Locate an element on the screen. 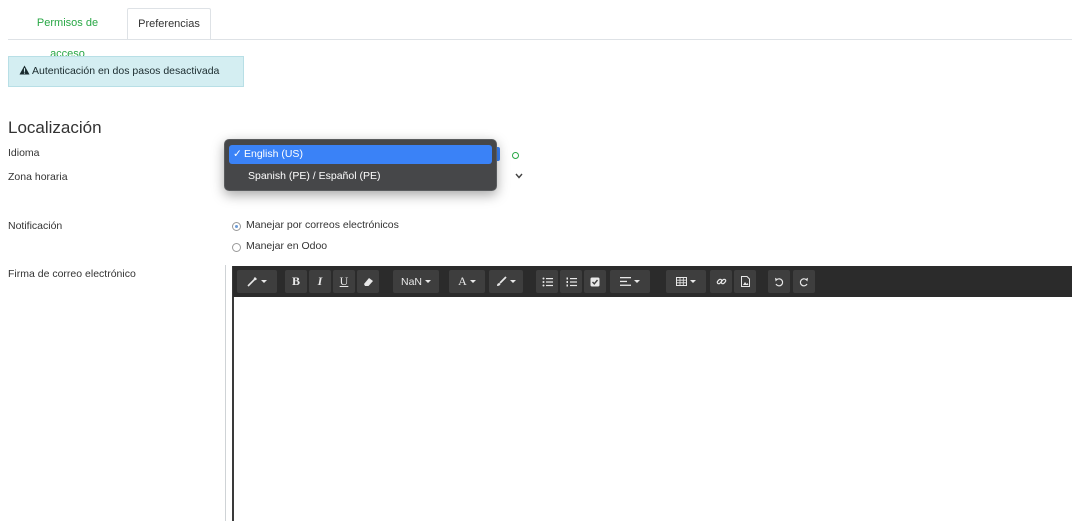 The image size is (1072, 521). checklist-button is located at coordinates (595, 281).